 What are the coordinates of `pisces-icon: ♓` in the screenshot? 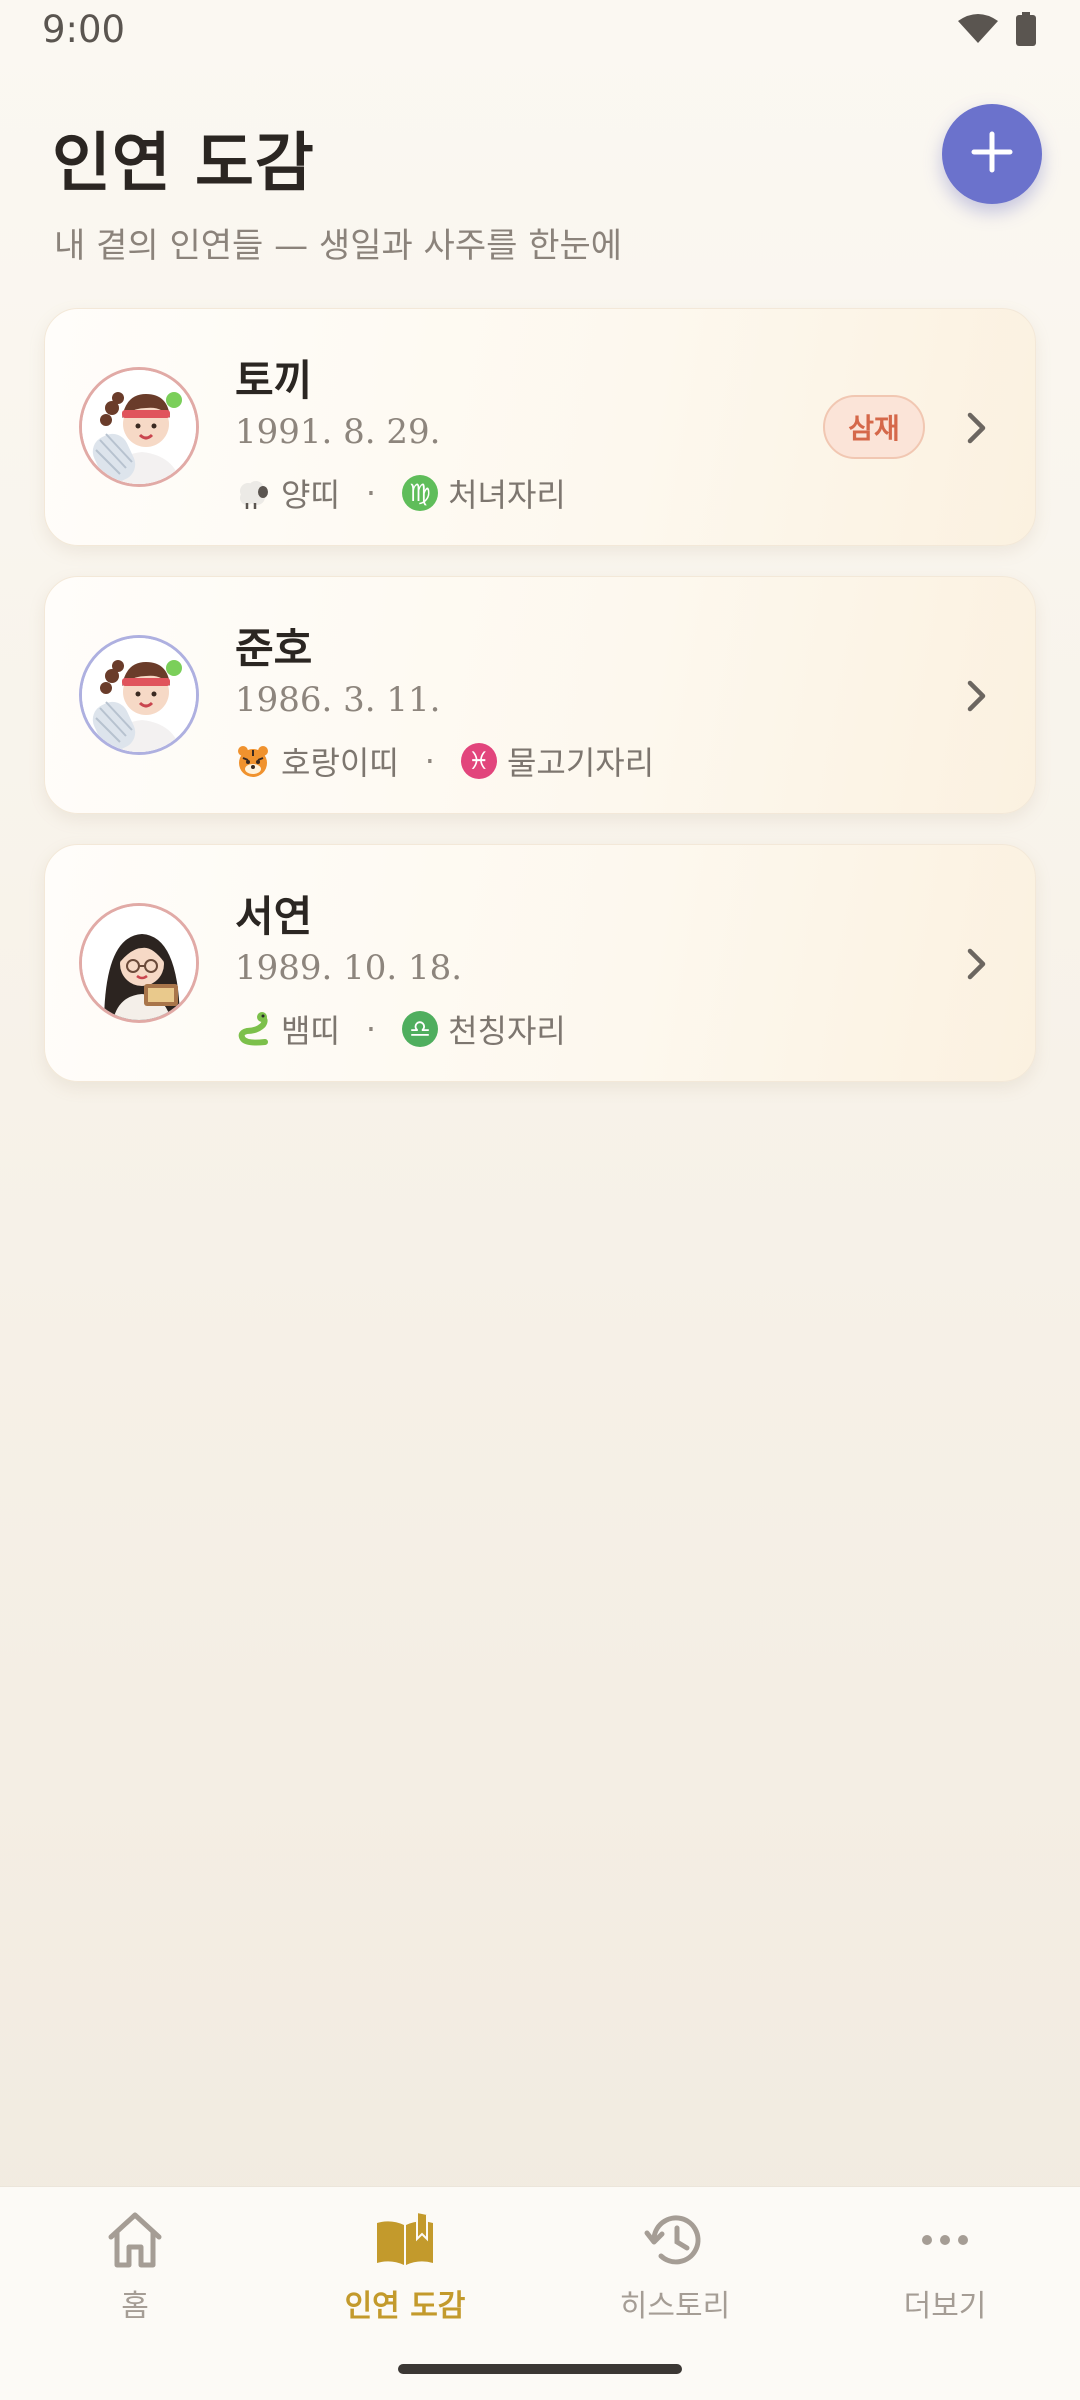 It's located at (478, 761).